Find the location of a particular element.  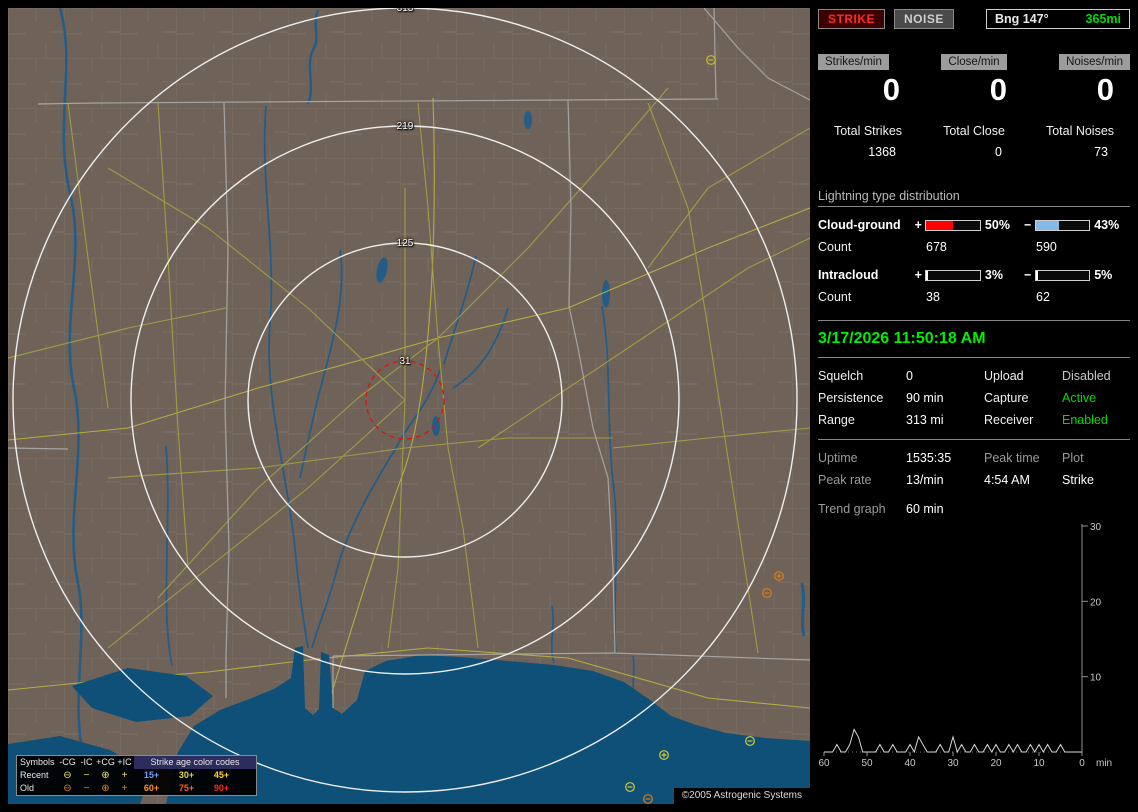

range-label: Range is located at coordinates (836, 420).